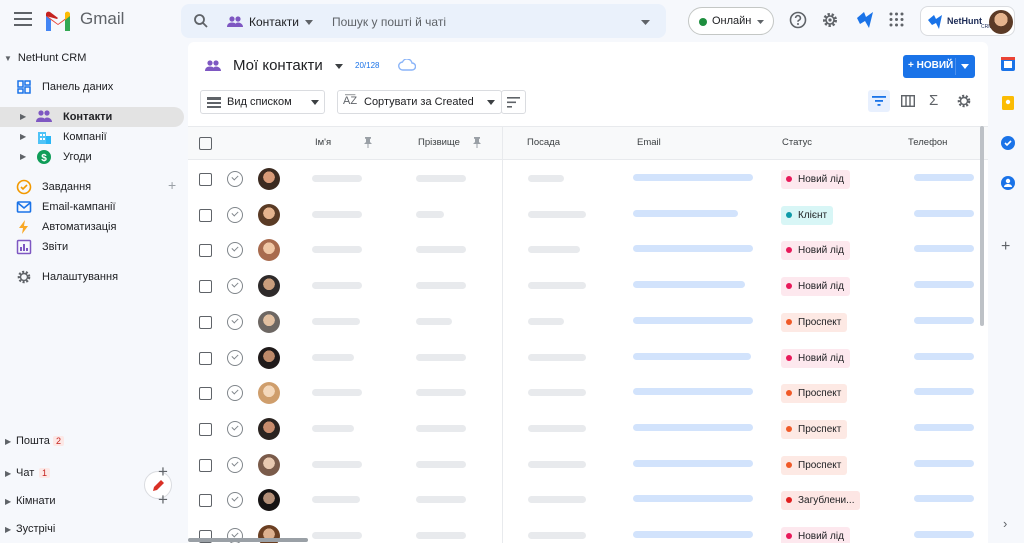 This screenshot has height=543, width=1024. I want to click on sidebar-item-reports: Звіти, so click(92, 247).